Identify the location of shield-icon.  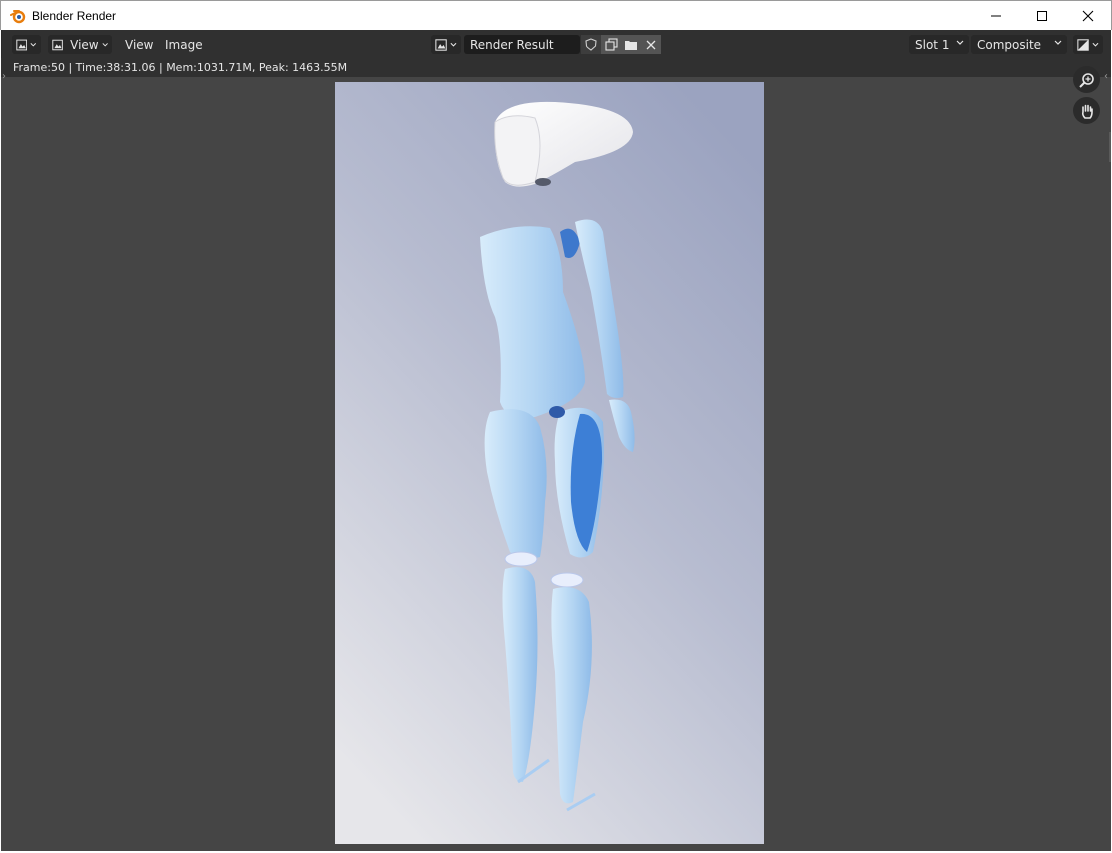
(591, 44).